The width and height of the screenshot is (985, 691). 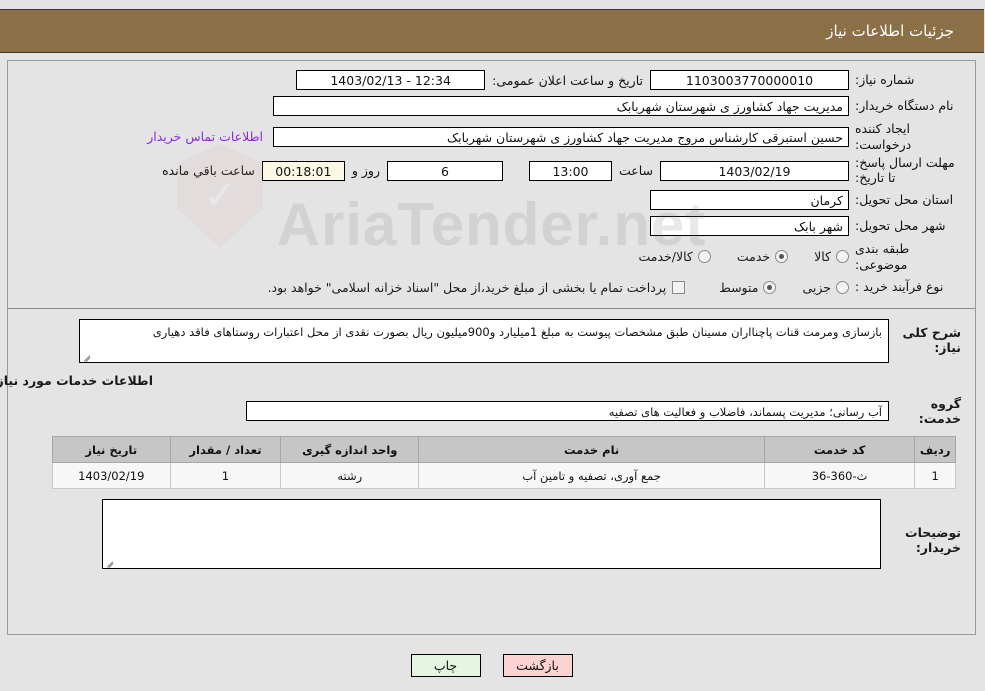 What do you see at coordinates (446, 665) in the screenshot?
I see `print-button: چاپ` at bounding box center [446, 665].